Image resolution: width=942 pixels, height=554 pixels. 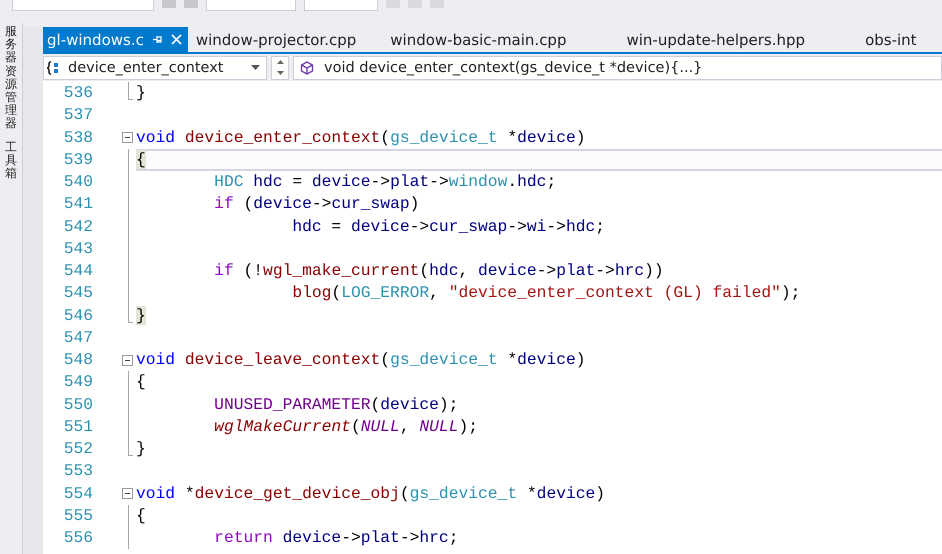 What do you see at coordinates (77, 515) in the screenshot?
I see `line-number: 555` at bounding box center [77, 515].